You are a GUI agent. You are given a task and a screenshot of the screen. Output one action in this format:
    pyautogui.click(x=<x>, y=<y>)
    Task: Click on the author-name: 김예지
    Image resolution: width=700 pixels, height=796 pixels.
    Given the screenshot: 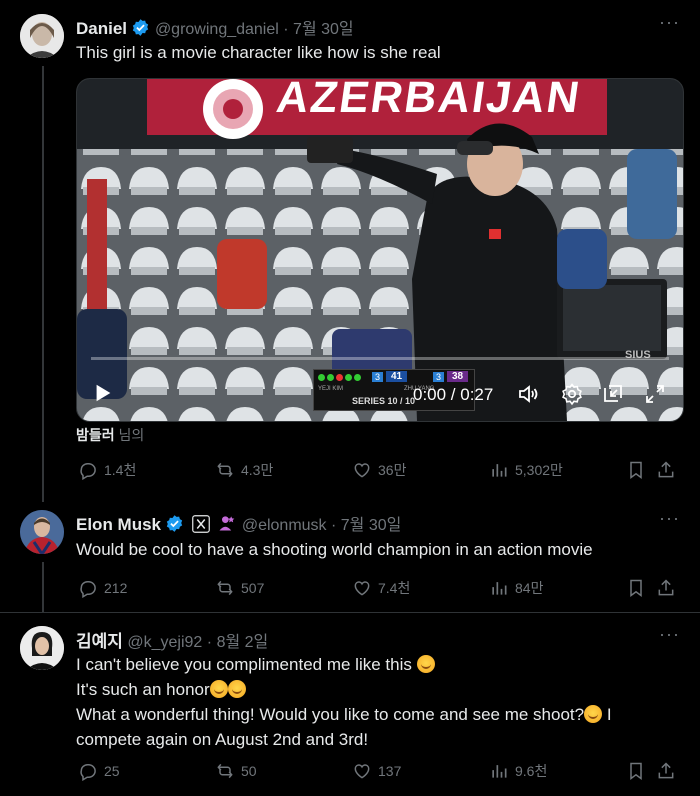 What is the action you would take?
    pyautogui.click(x=99, y=641)
    